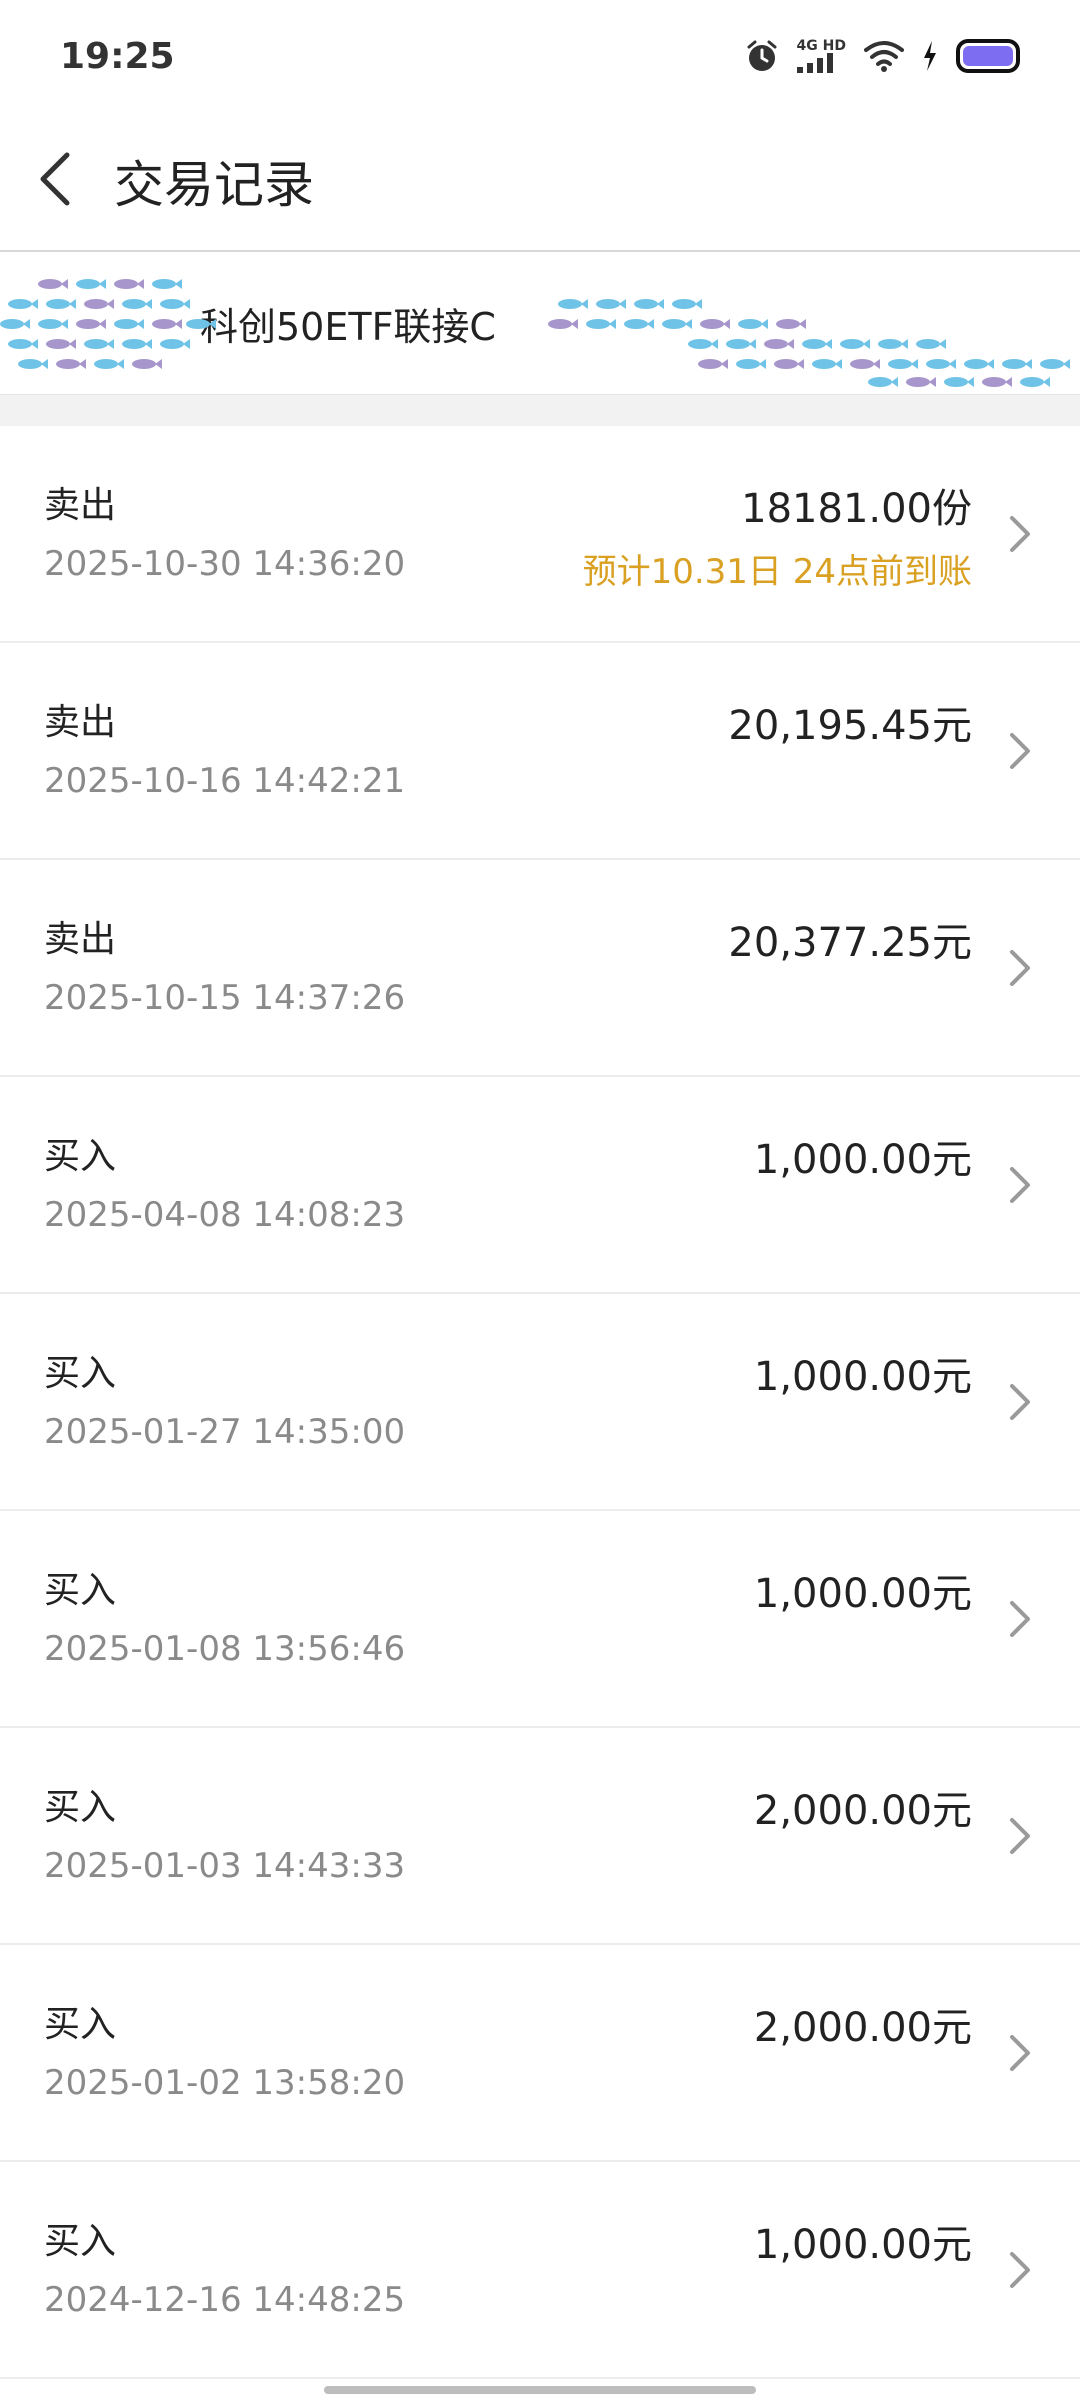 The width and height of the screenshot is (1080, 2400). What do you see at coordinates (225, 1649) in the screenshot?
I see `transaction-time: 2025-01-08 13:56:46` at bounding box center [225, 1649].